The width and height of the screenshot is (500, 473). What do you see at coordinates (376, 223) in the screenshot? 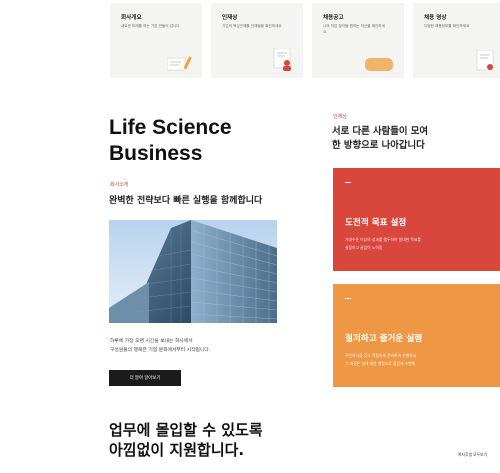
I see `value-card-title: 도전적 목표 설정` at bounding box center [376, 223].